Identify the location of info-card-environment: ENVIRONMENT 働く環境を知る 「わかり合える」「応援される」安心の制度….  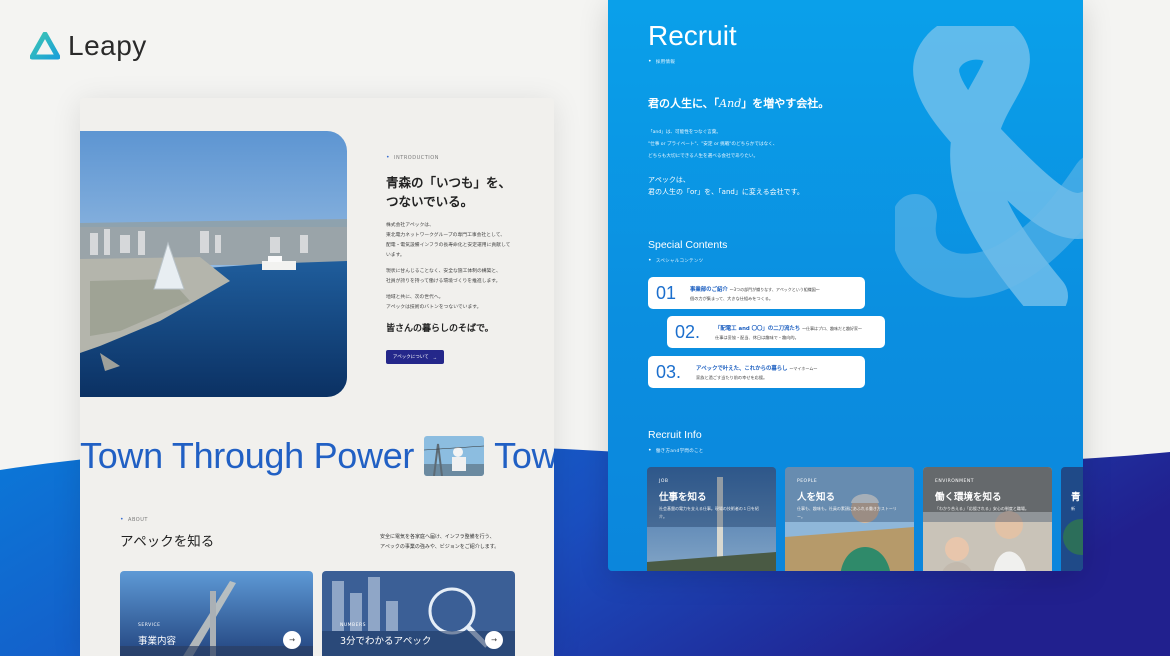
(987, 519).